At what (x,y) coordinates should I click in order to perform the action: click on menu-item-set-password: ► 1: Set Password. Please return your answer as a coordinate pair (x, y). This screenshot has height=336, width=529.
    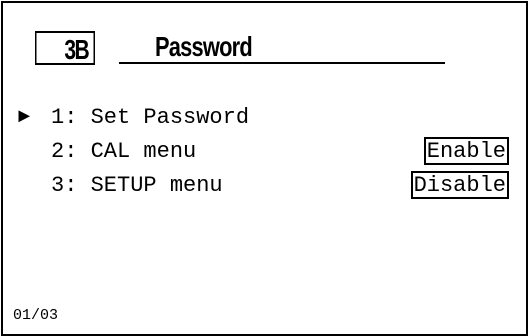
    Looking at the image, I should click on (258, 118).